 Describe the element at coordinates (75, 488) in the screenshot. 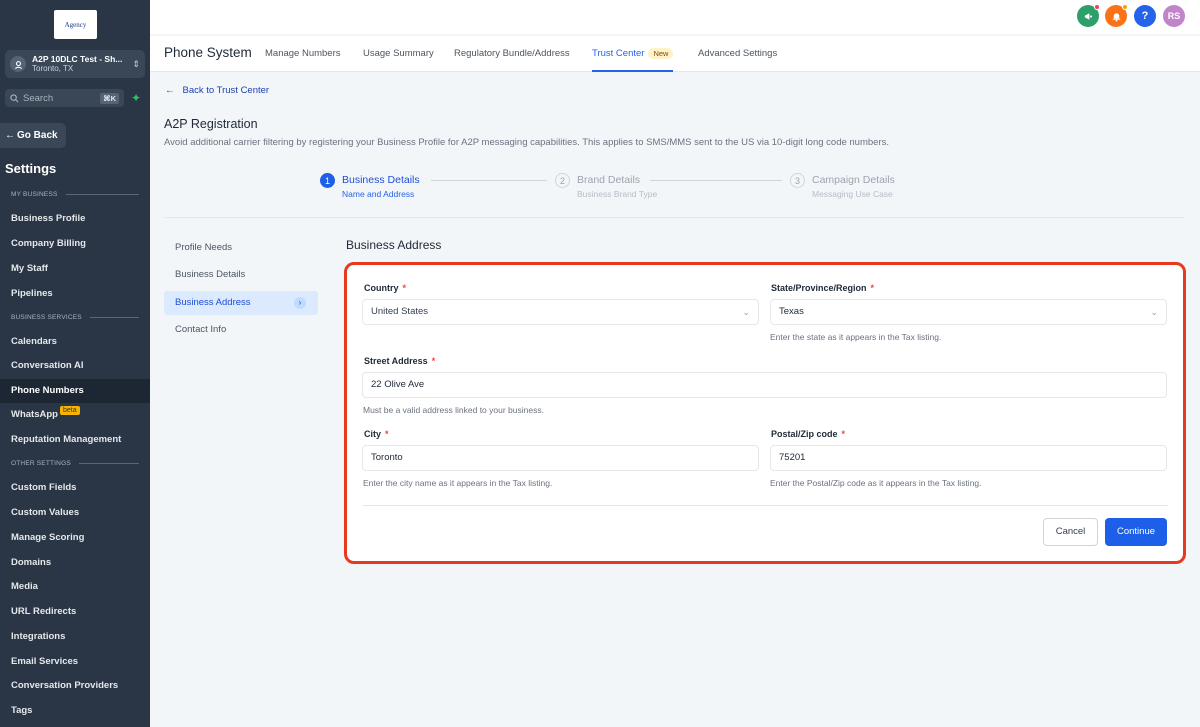

I see `sidebar-item-custom-fields: Custom Fields` at that location.